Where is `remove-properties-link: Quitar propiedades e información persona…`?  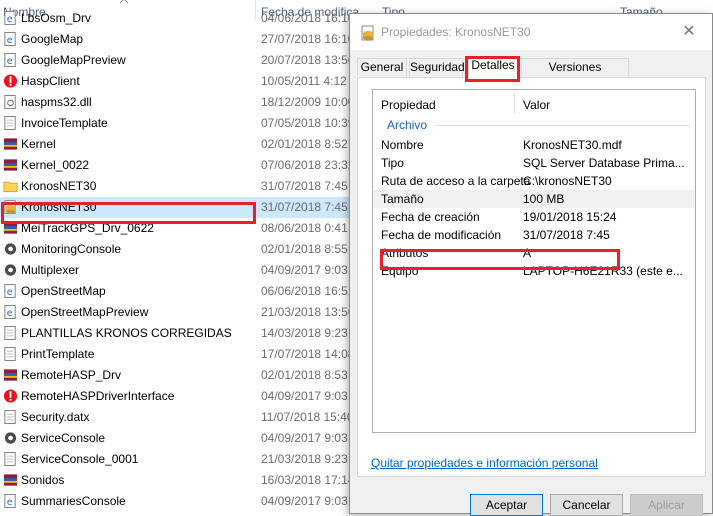
remove-properties-link: Quitar propiedades e información persona… is located at coordinates (484, 463).